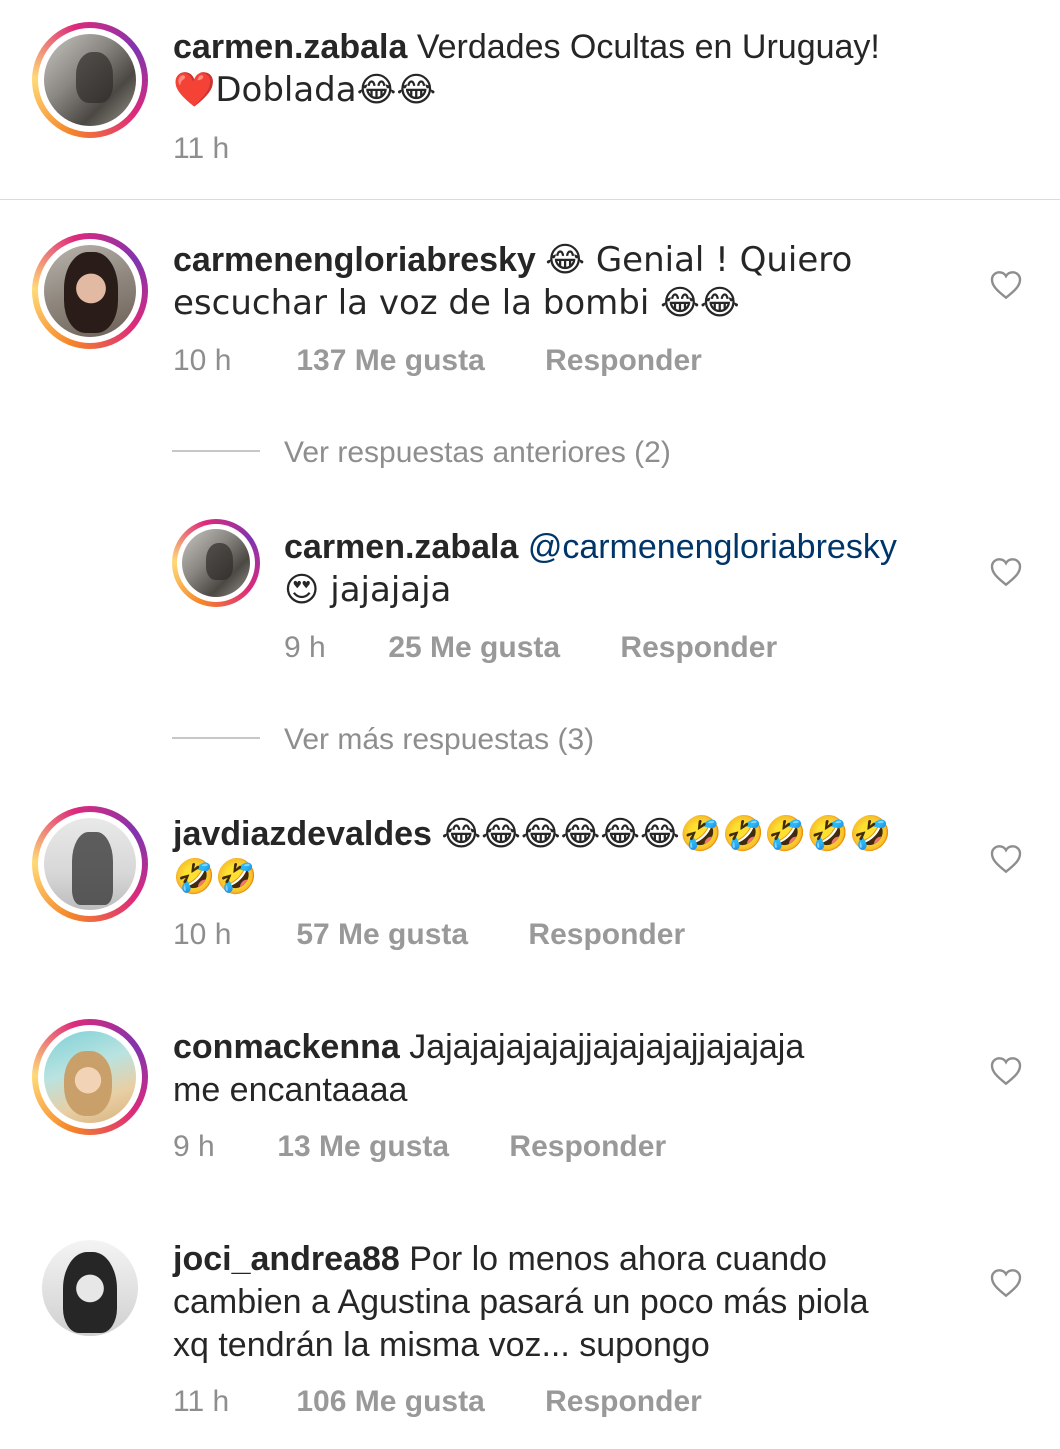  What do you see at coordinates (286, 1047) in the screenshot?
I see `comment-username: conmackenna` at bounding box center [286, 1047].